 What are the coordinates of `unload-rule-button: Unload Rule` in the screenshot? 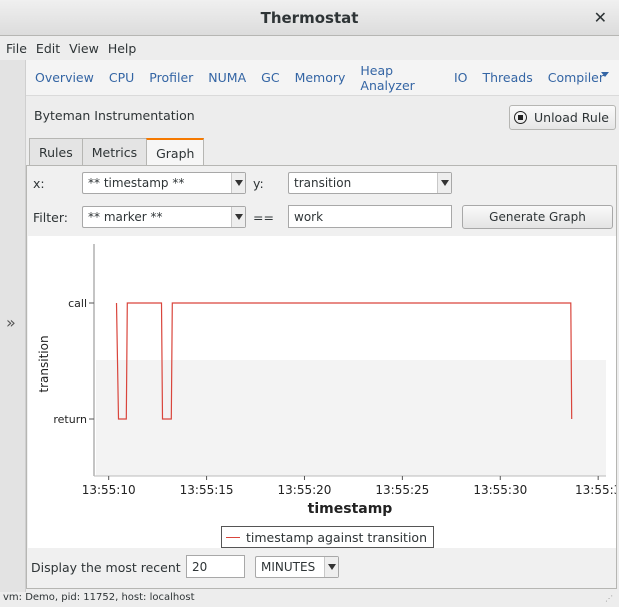 It's located at (562, 117).